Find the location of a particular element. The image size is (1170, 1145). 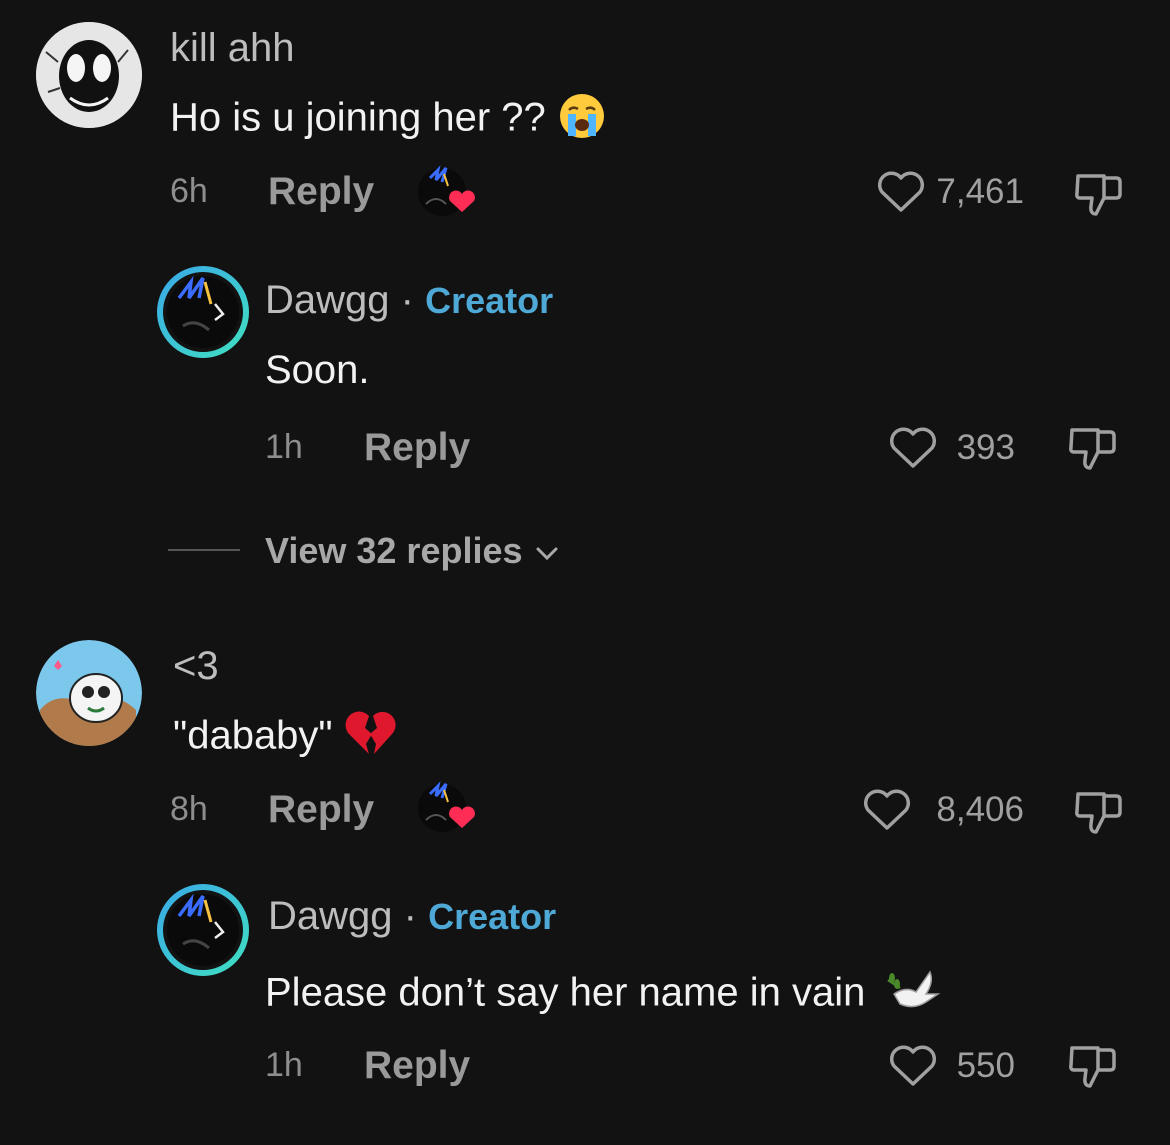

cartoon-avatar-icon is located at coordinates (89, 693).